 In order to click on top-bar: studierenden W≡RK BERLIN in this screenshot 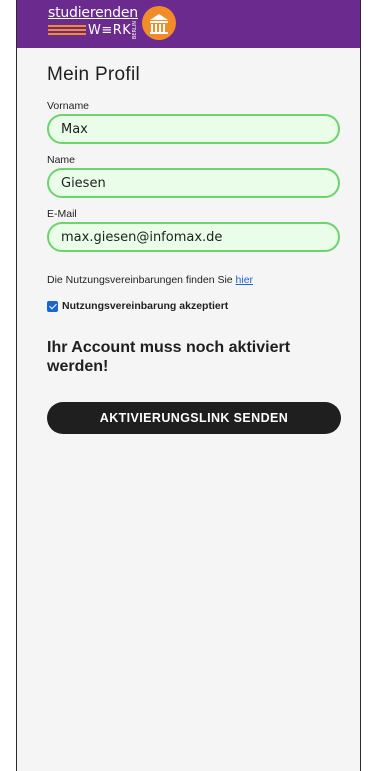, I will do `click(188, 24)`.